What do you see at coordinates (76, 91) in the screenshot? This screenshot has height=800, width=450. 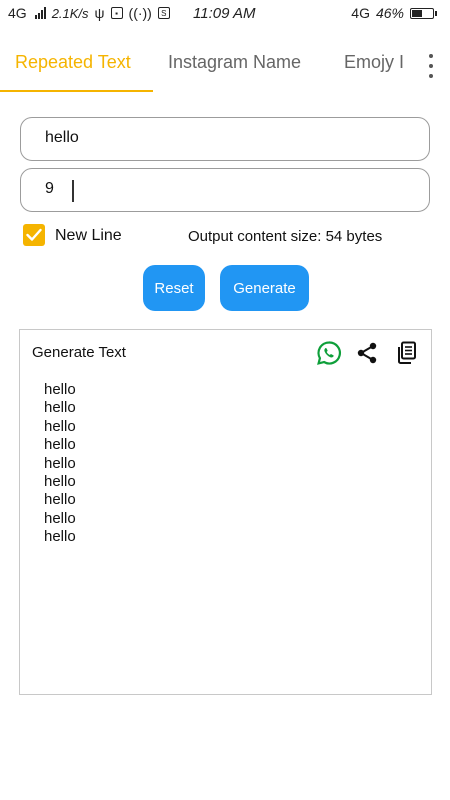 I see `active-tab-indicator` at bounding box center [76, 91].